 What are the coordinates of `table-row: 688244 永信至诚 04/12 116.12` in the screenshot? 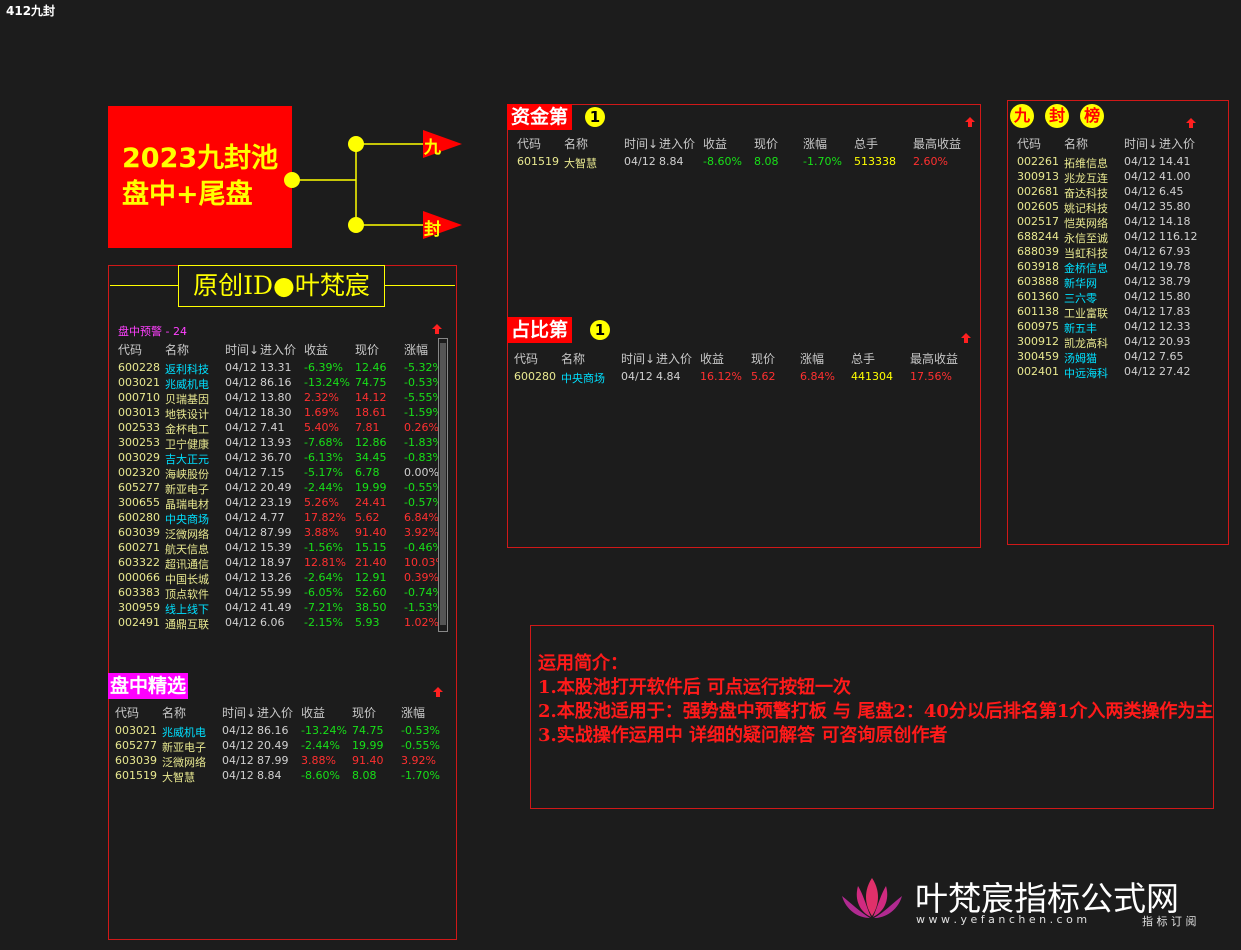 It's located at (1119, 237).